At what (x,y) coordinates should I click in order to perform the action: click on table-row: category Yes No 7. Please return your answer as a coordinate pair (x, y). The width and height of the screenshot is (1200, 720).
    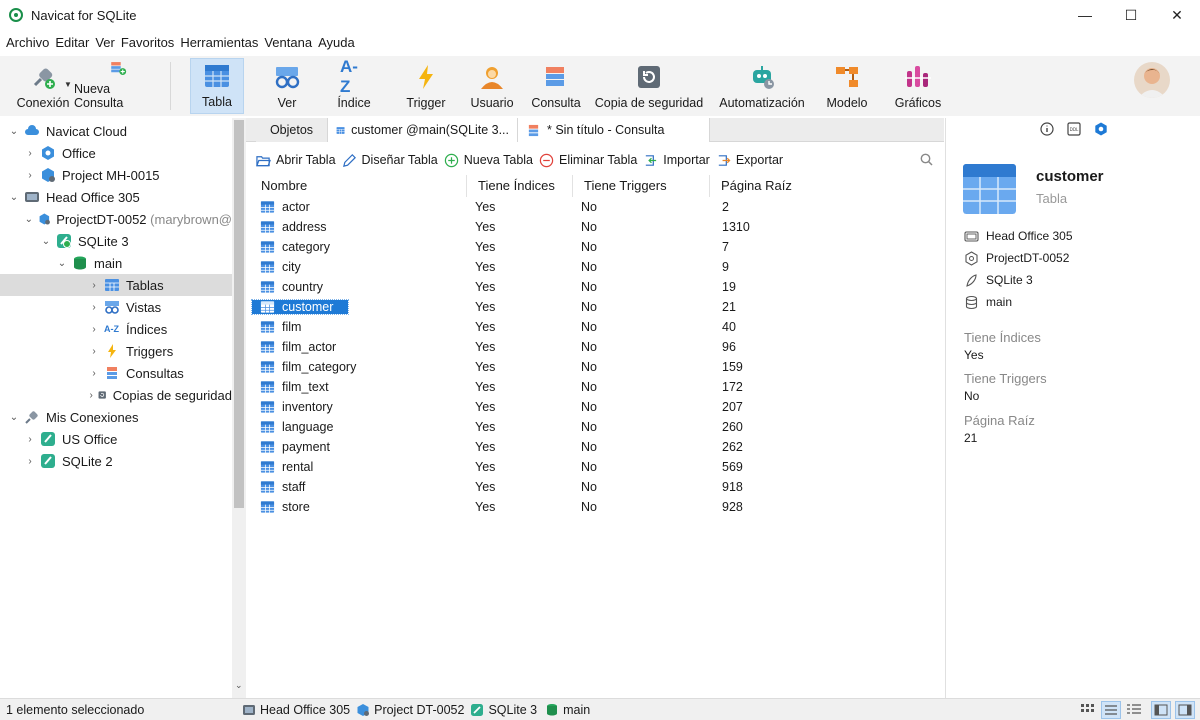
    Looking at the image, I should click on (596, 247).